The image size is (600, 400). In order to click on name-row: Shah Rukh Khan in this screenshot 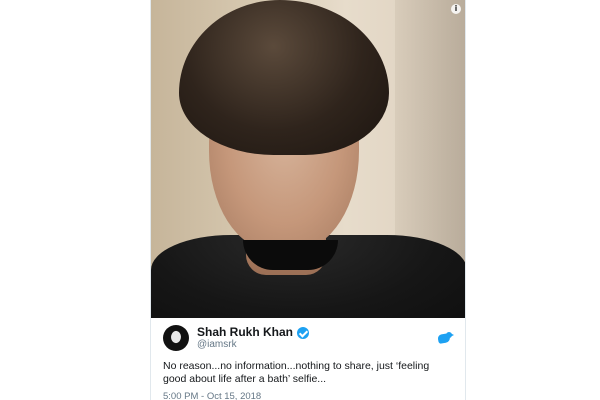, I will do `click(253, 332)`.